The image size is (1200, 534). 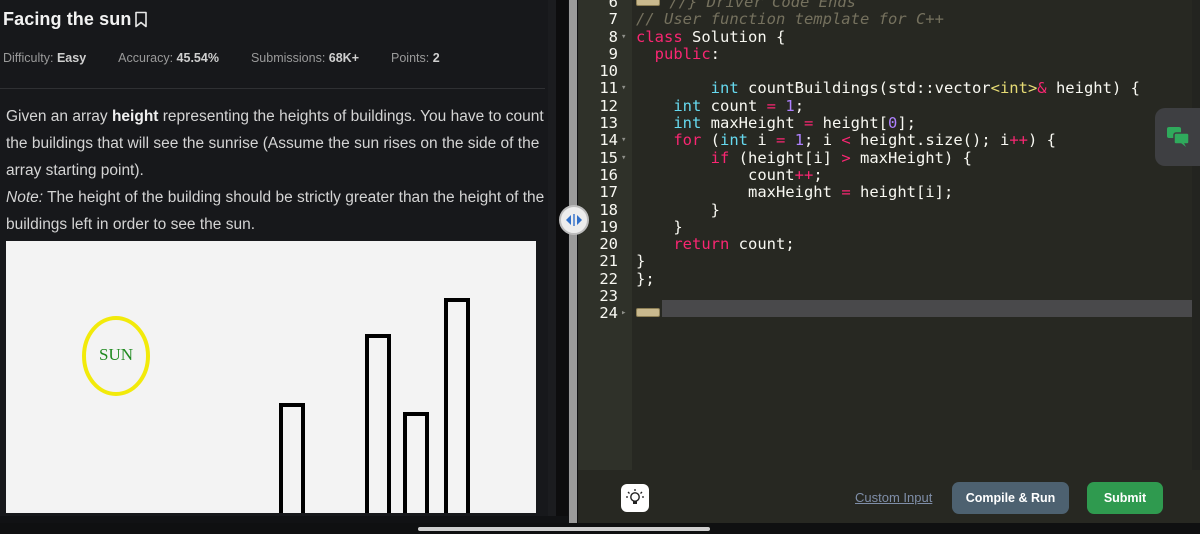 I want to click on code-text: maxHeight = height[i];, so click(x=795, y=192).